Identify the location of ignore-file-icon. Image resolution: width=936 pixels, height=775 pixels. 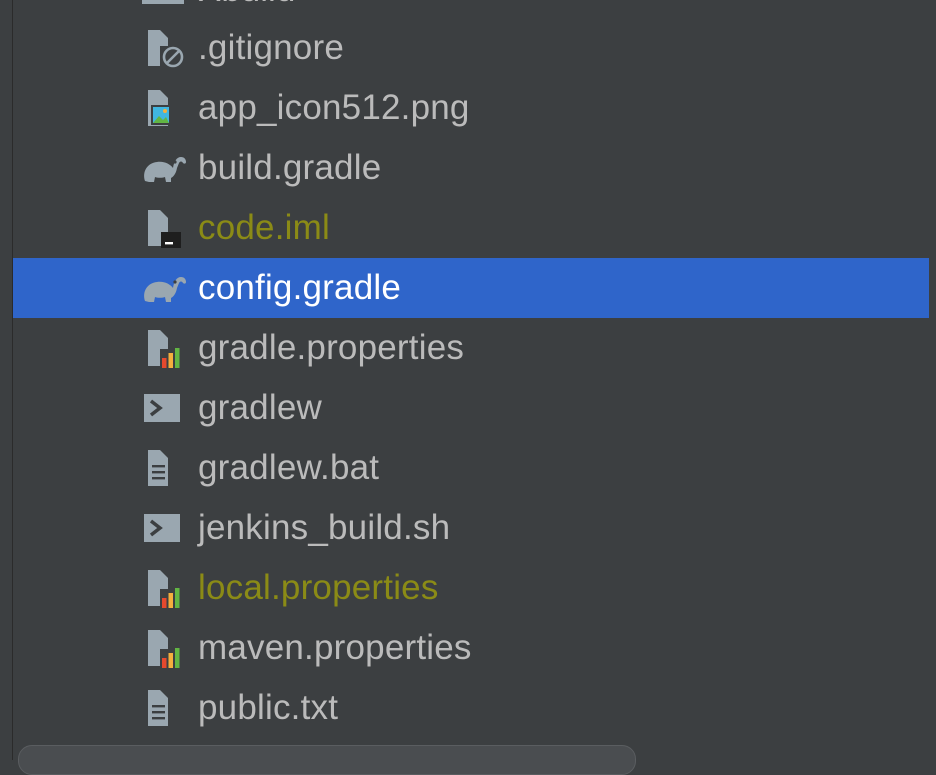
(163, 48).